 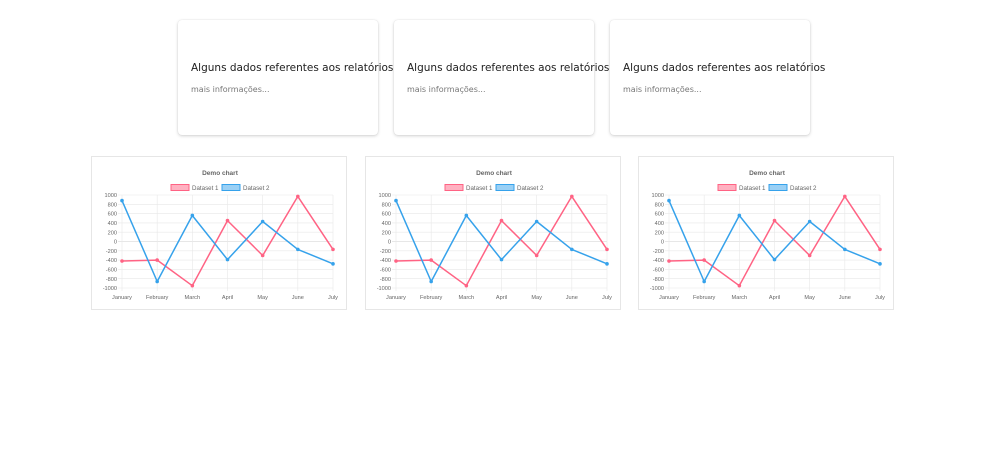 I want to click on y-tick-label: 400, so click(x=659, y=224).